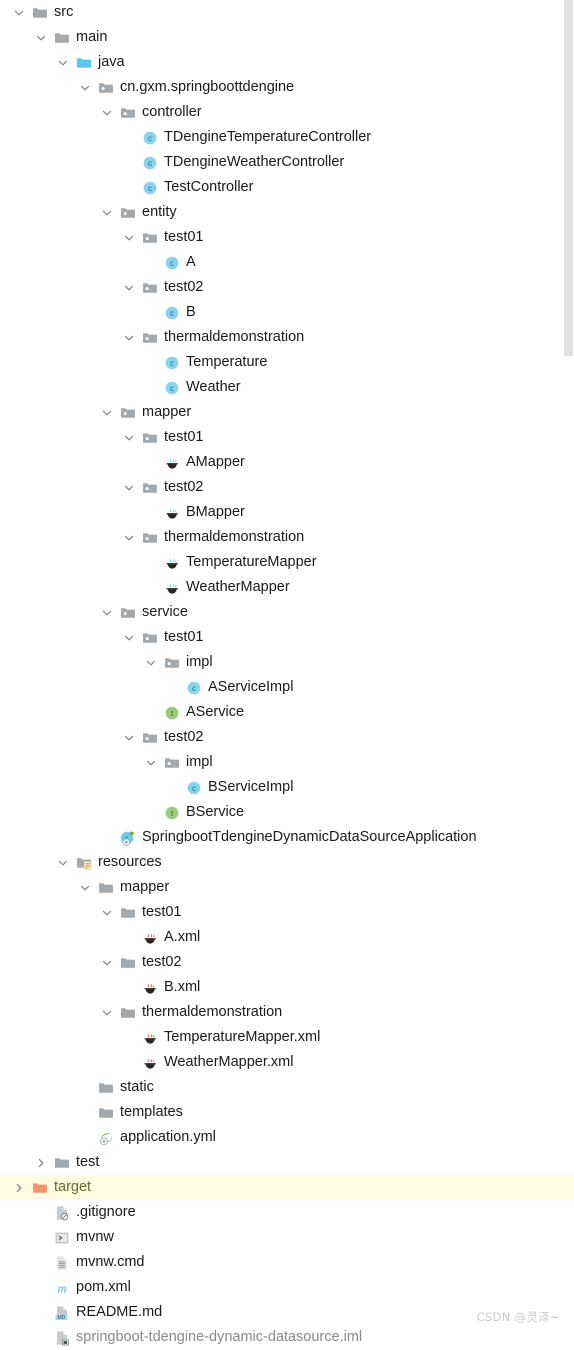  What do you see at coordinates (287, 1137) in the screenshot?
I see `tree-row: application.yml` at bounding box center [287, 1137].